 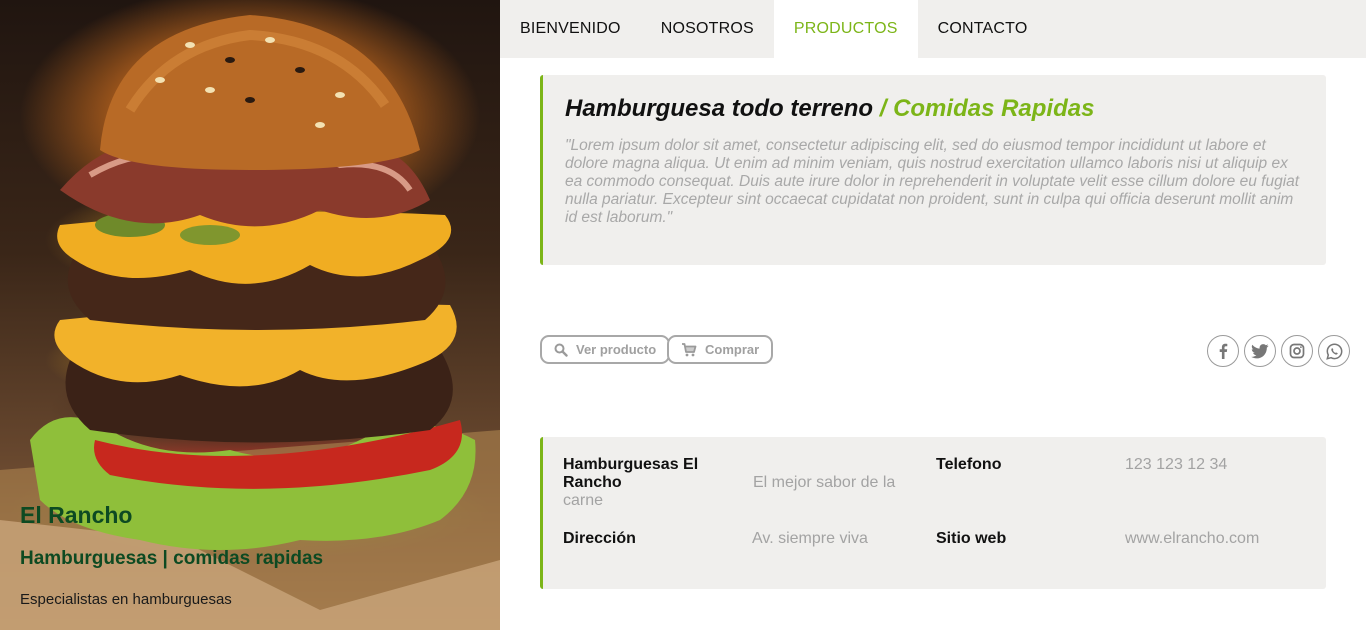 I want to click on business-slogan-line-1: El mejor sabor de la, so click(x=824, y=482).